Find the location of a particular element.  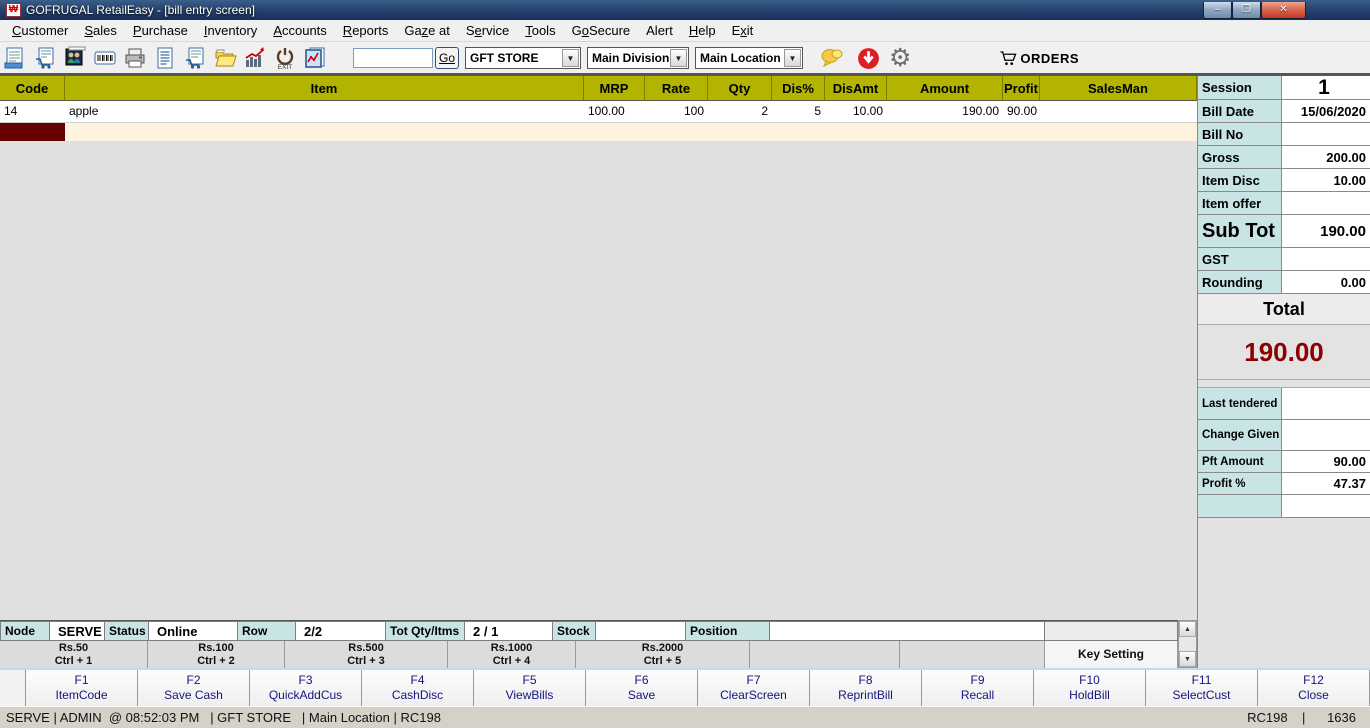

summary-value: 200.00 is located at coordinates (1326, 157).